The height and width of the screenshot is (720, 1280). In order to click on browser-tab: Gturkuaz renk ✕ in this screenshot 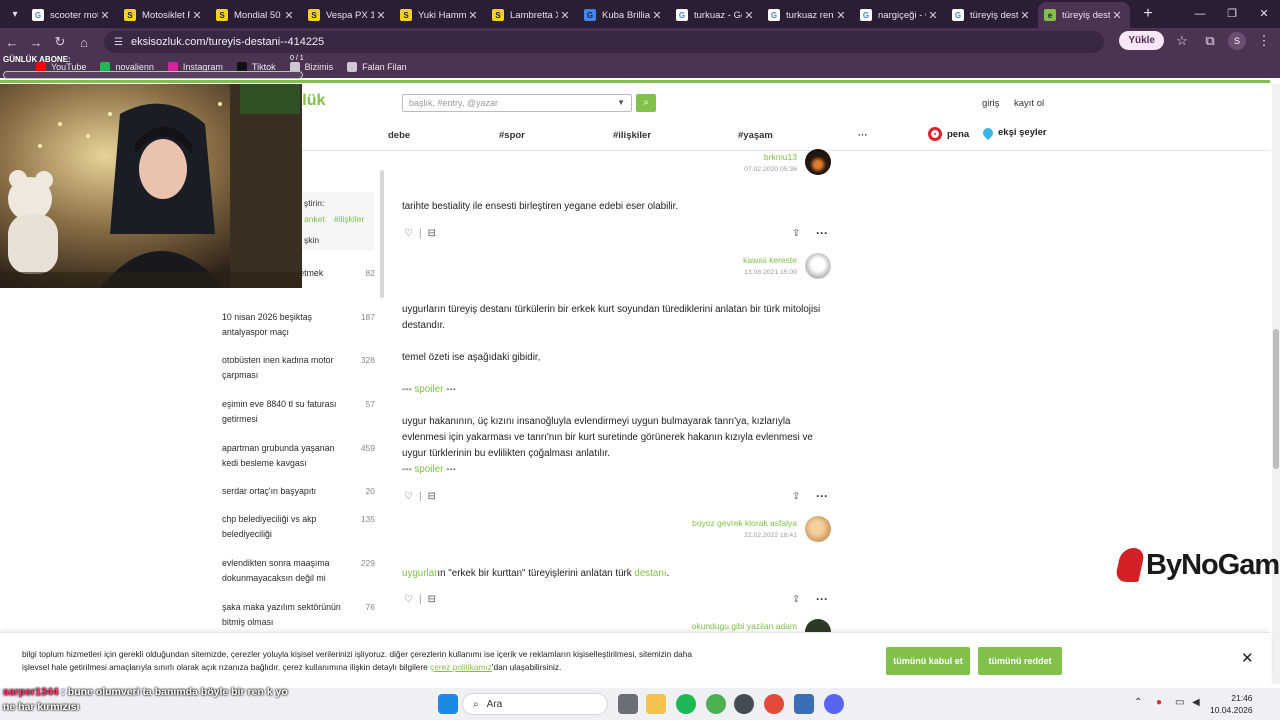, I will do `click(808, 15)`.